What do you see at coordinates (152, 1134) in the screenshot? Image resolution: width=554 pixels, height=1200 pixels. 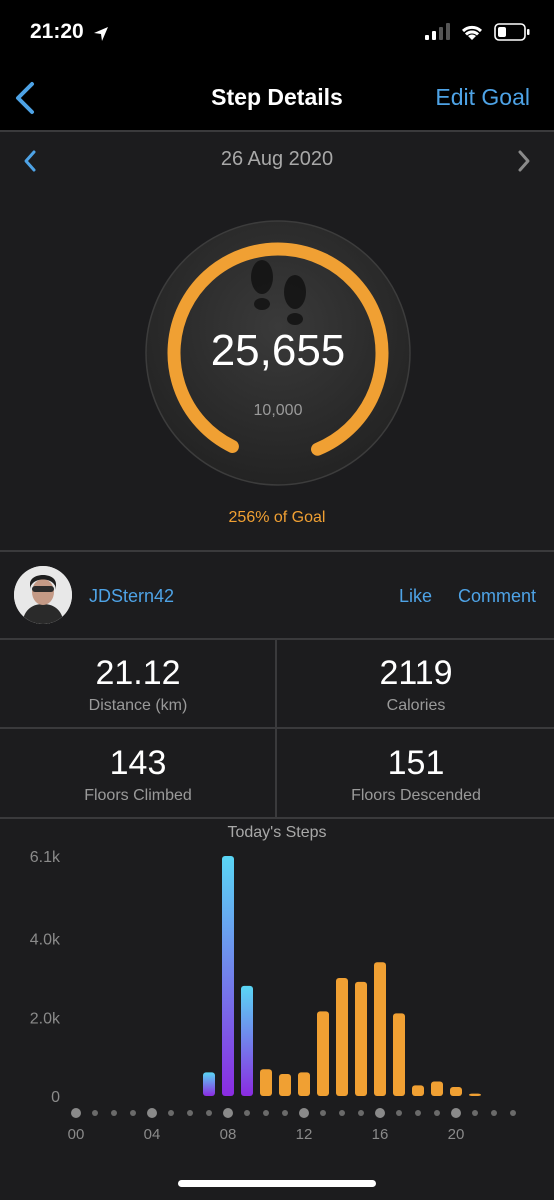 I see `x-tick-label: 04` at bounding box center [152, 1134].